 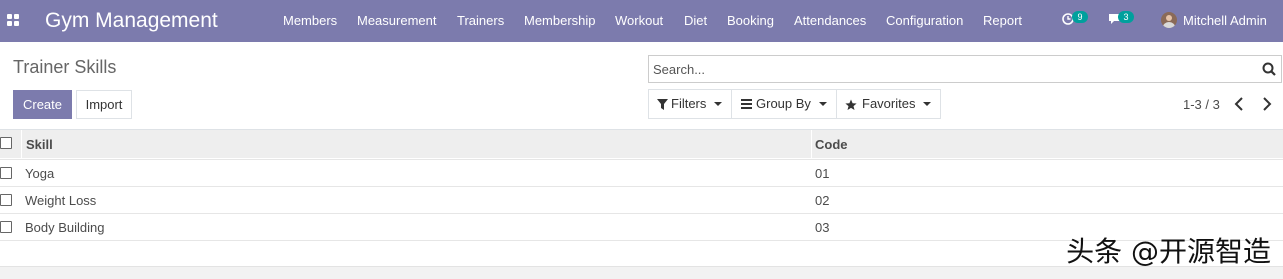 What do you see at coordinates (662, 104) in the screenshot?
I see `filter-icon` at bounding box center [662, 104].